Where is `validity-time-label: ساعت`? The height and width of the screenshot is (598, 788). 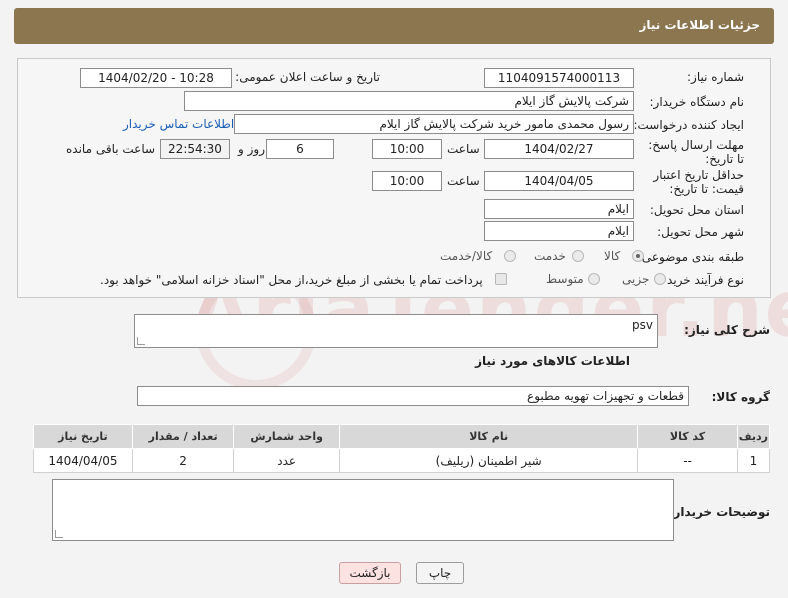 validity-time-label: ساعت is located at coordinates (463, 181).